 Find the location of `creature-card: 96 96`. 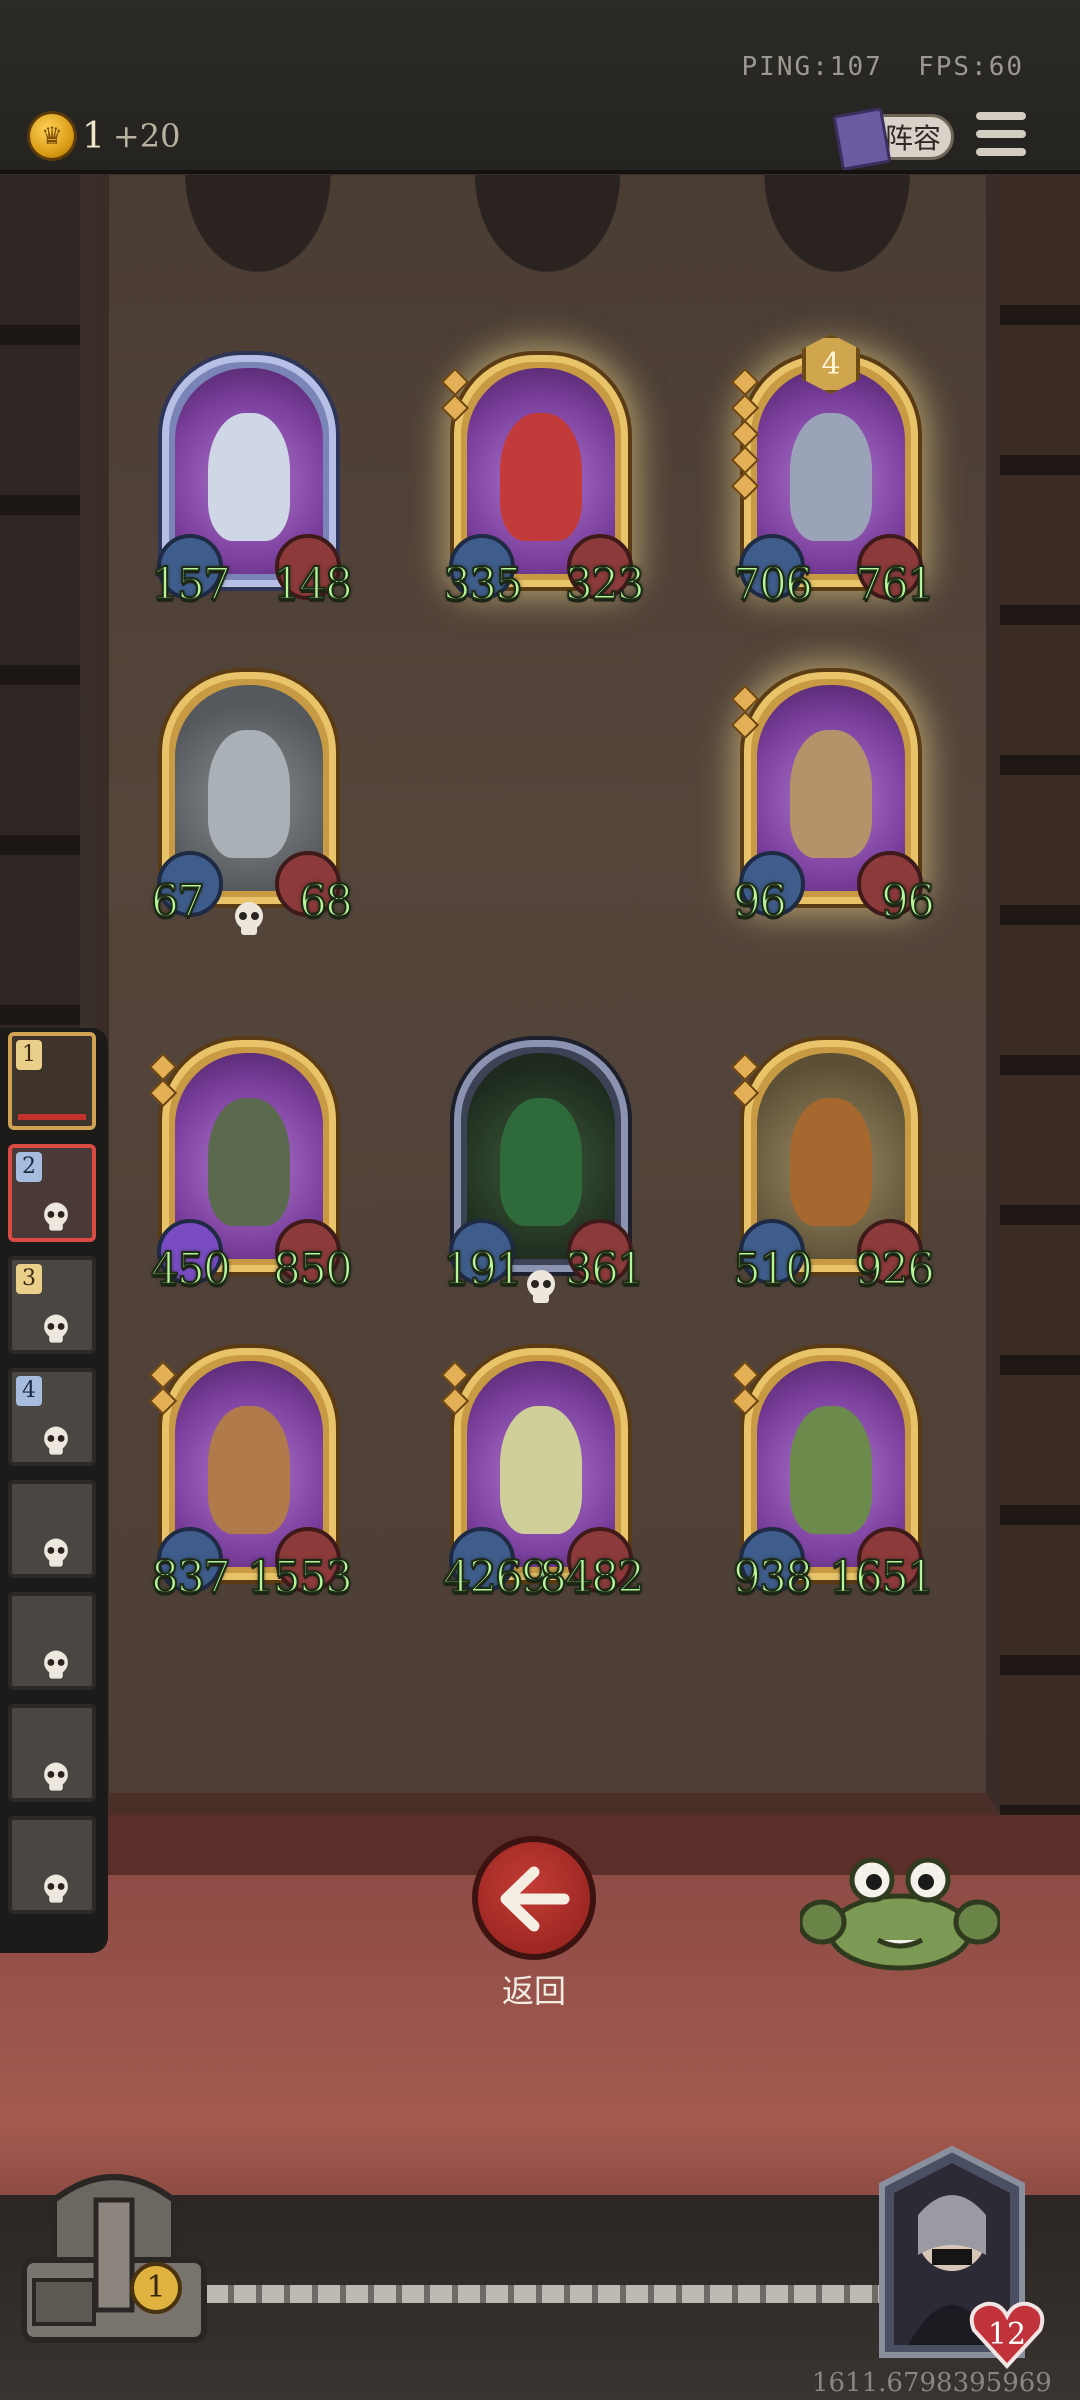

creature-card: 96 96 is located at coordinates (833, 800).